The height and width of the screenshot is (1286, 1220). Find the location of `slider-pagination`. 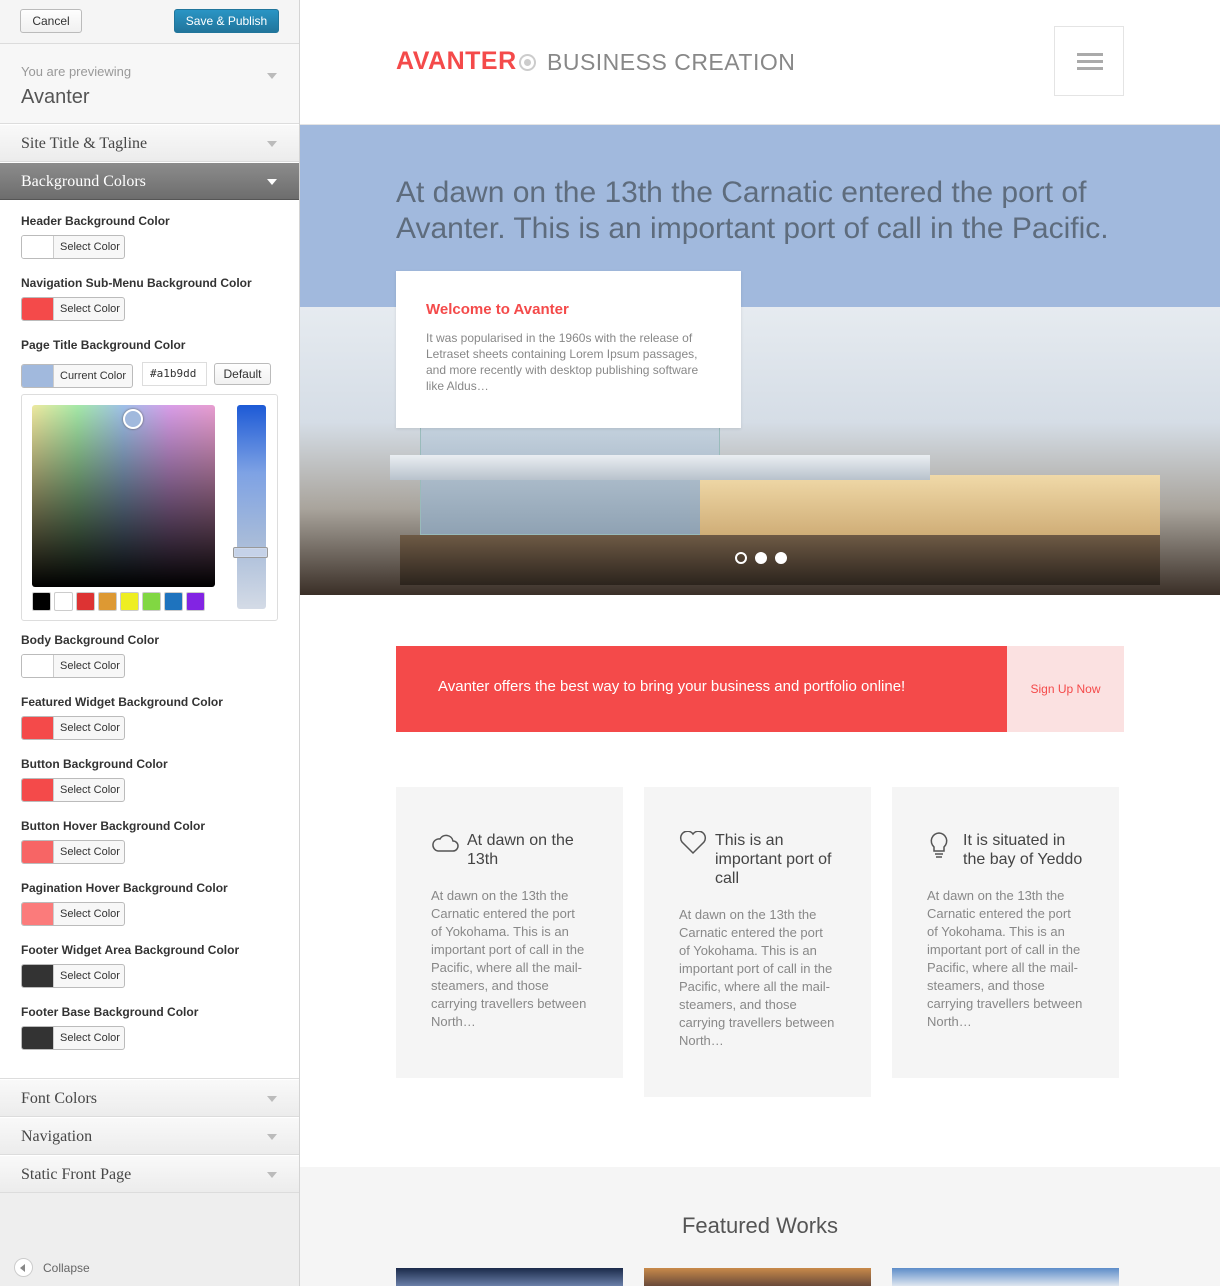

slider-pagination is located at coordinates (761, 558).